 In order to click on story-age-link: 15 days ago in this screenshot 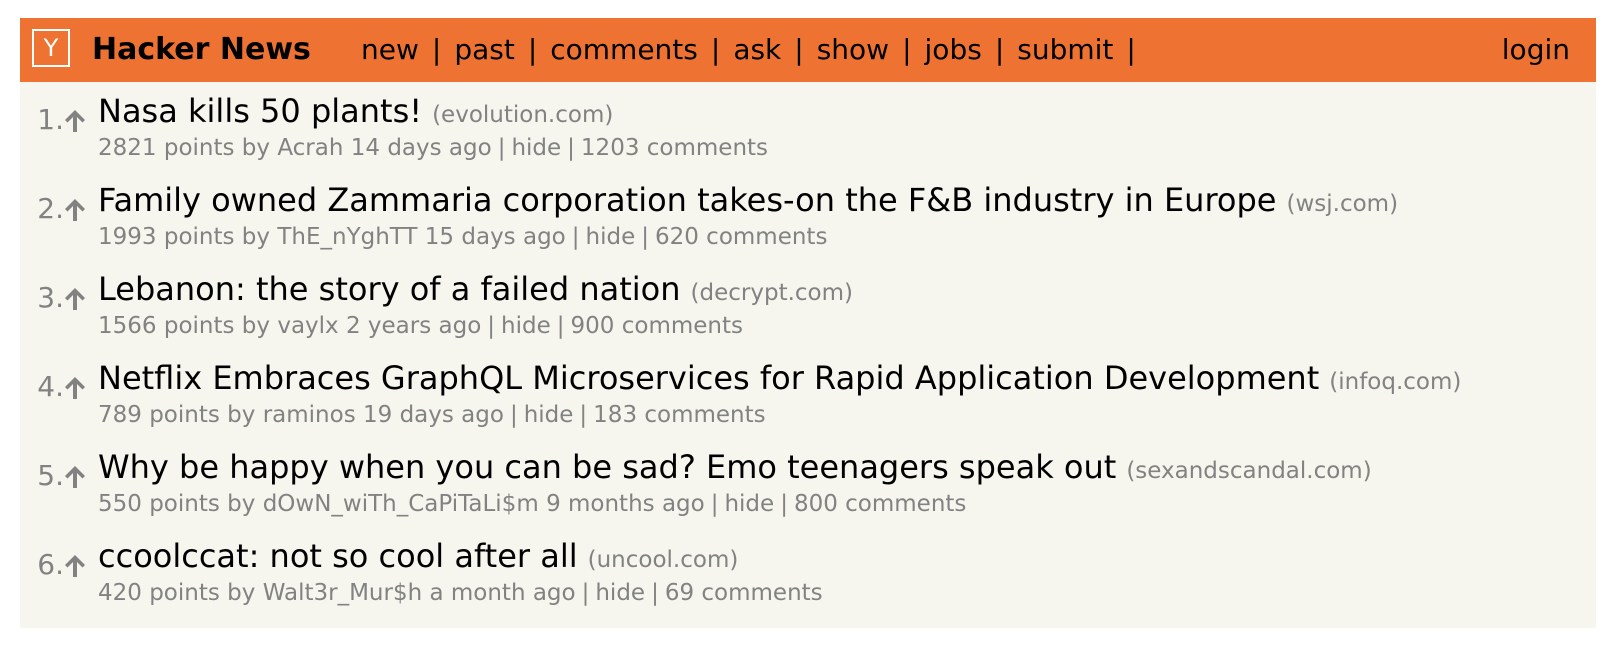, I will do `click(495, 237)`.